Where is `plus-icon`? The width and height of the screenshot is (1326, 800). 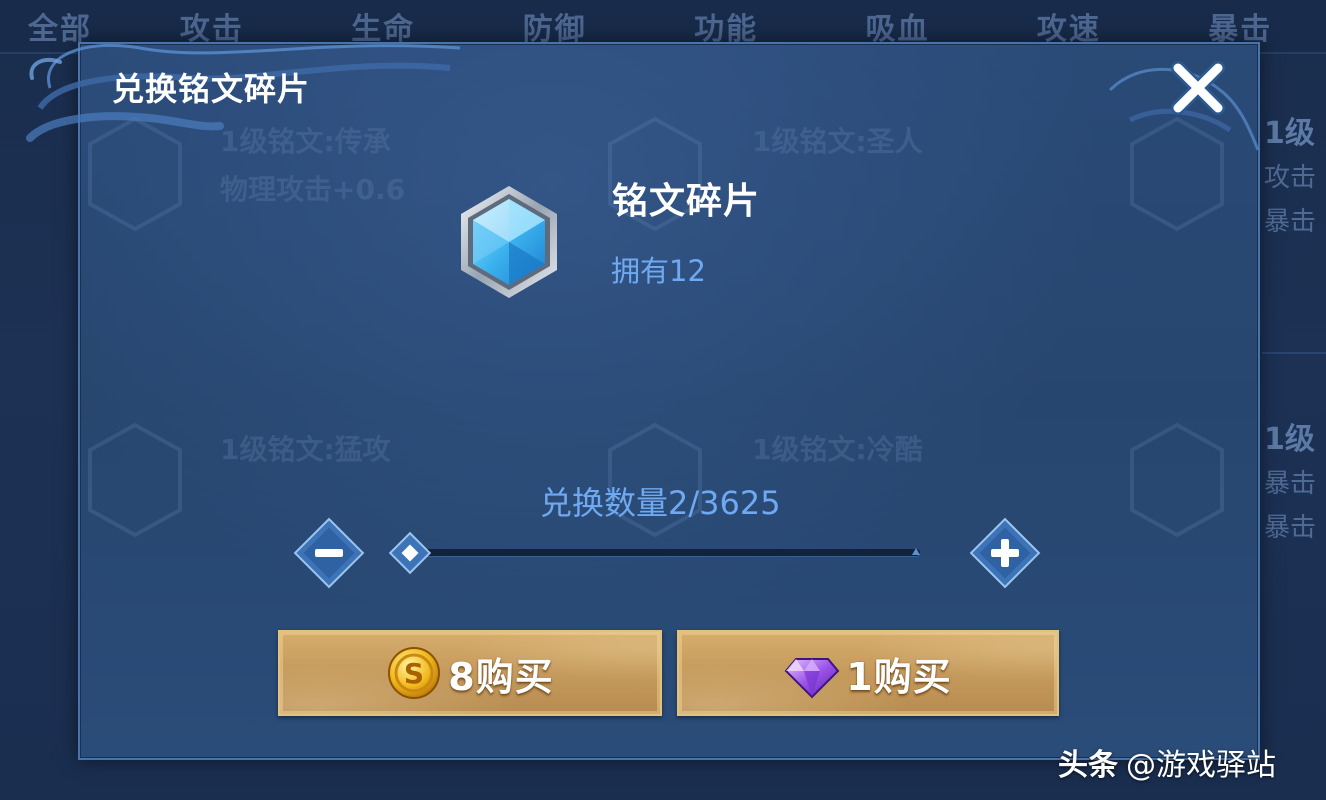 plus-icon is located at coordinates (1005, 553).